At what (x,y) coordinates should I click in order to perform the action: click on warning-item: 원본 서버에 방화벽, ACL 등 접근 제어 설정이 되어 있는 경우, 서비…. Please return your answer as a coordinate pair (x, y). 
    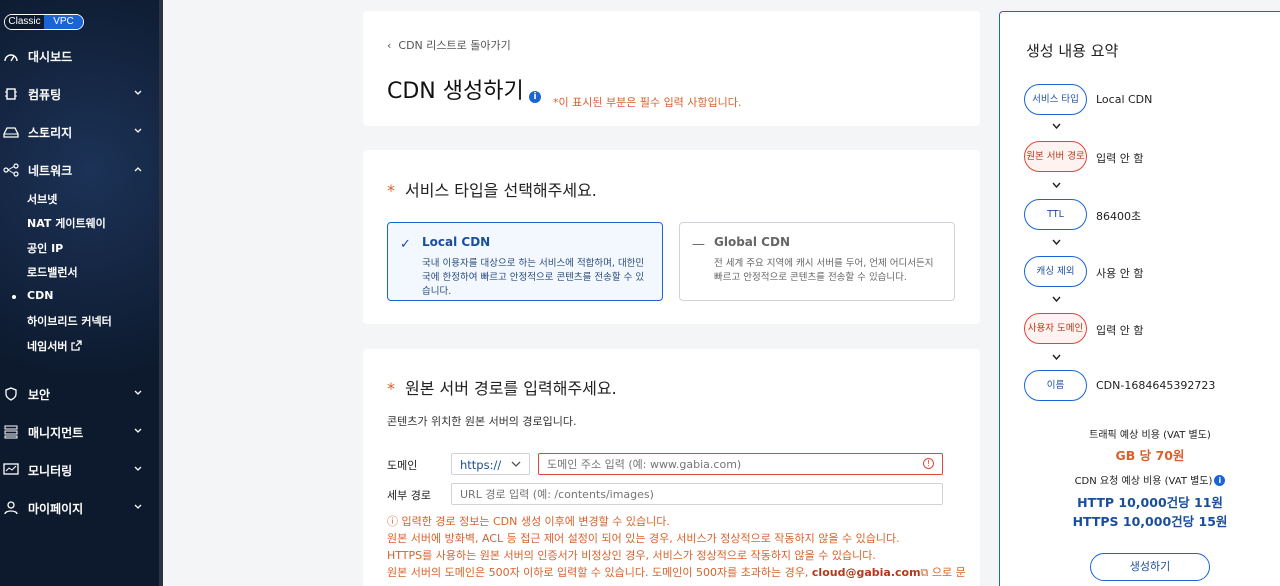
    Looking at the image, I should click on (643, 538).